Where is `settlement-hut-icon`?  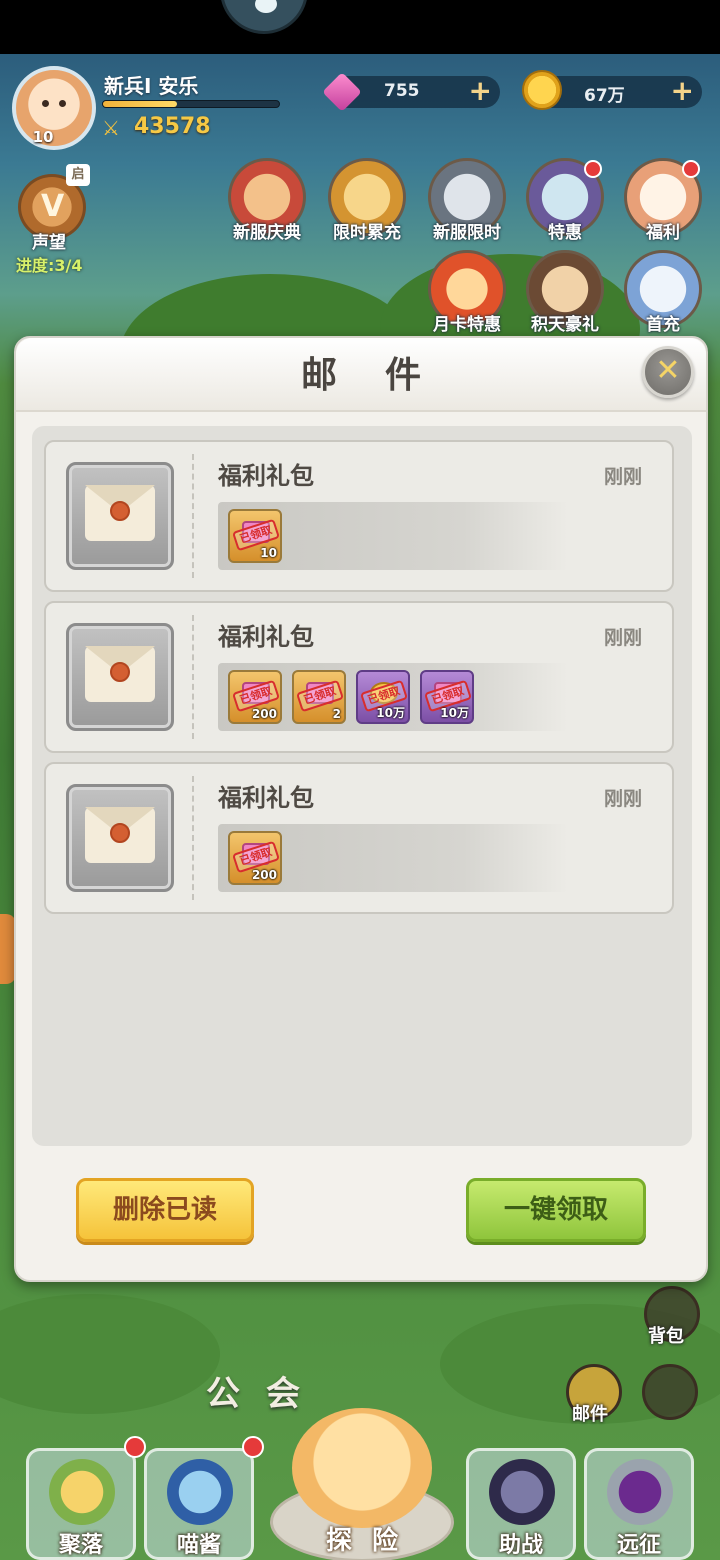
settlement-hut-icon is located at coordinates (82, 1492).